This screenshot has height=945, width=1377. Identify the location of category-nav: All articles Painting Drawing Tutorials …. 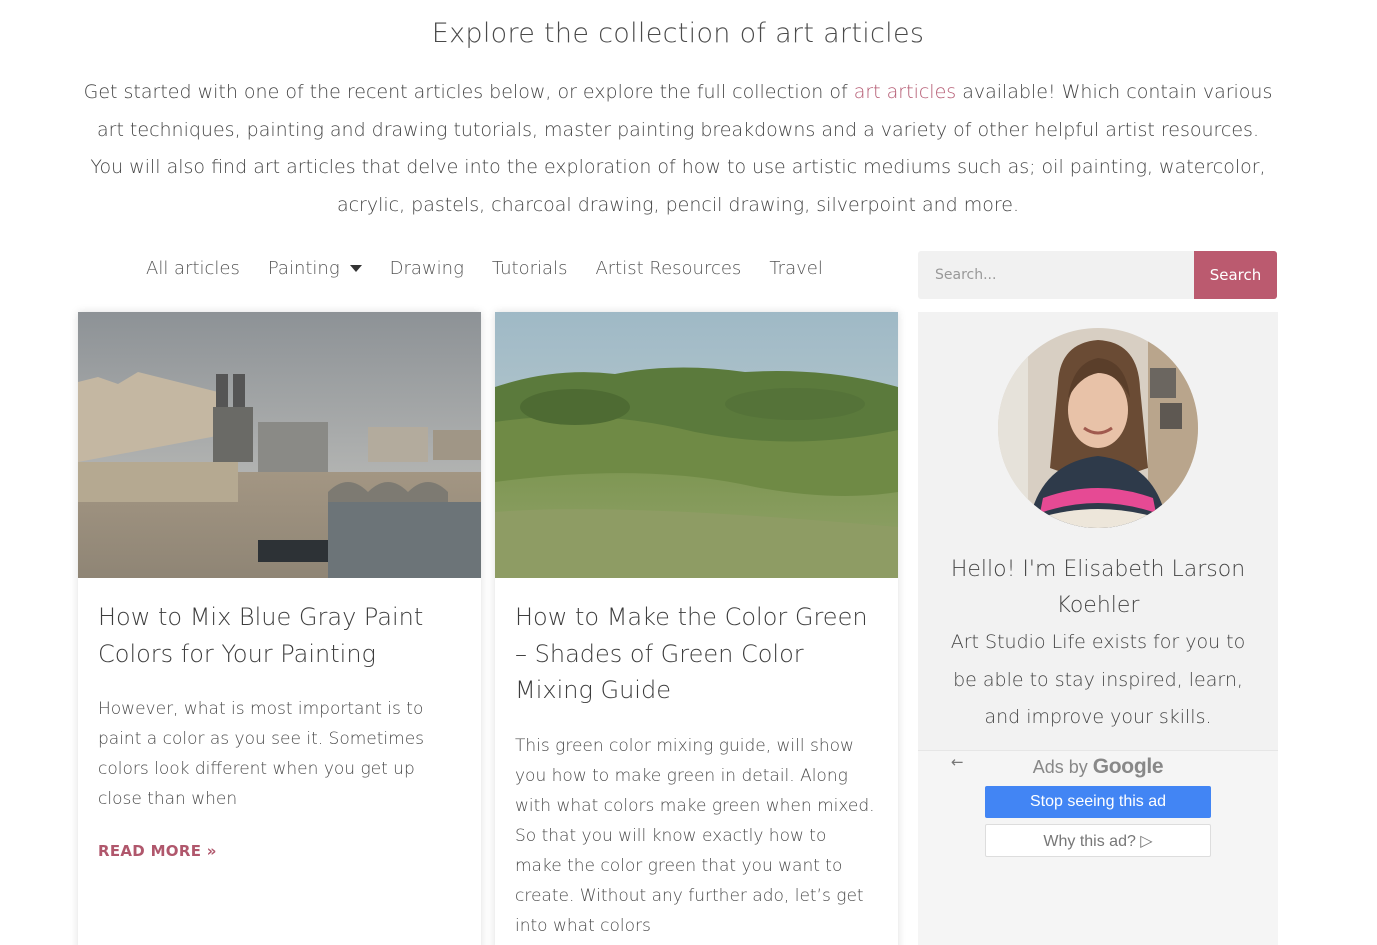
(484, 268).